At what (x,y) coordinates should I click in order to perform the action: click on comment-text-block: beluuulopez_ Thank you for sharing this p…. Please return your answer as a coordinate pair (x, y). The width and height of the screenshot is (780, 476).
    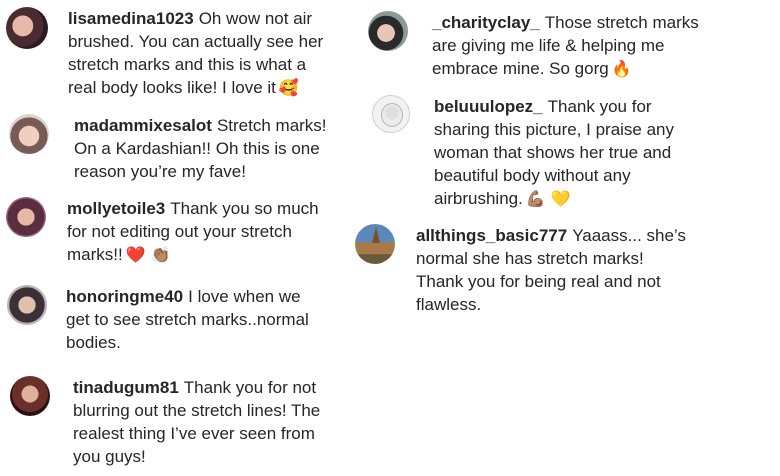
    Looking at the image, I should click on (559, 152).